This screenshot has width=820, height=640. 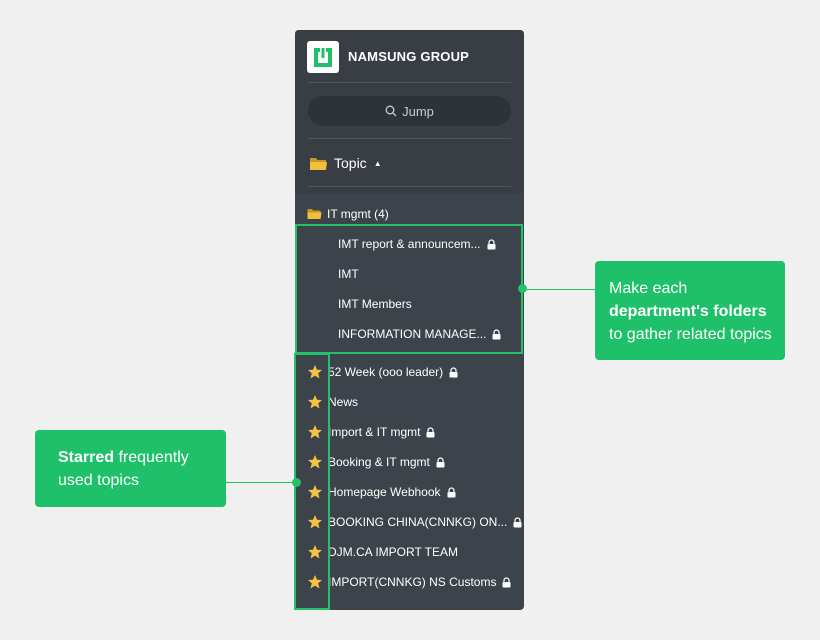 What do you see at coordinates (409, 289) in the screenshot?
I see `folder-highlight-box` at bounding box center [409, 289].